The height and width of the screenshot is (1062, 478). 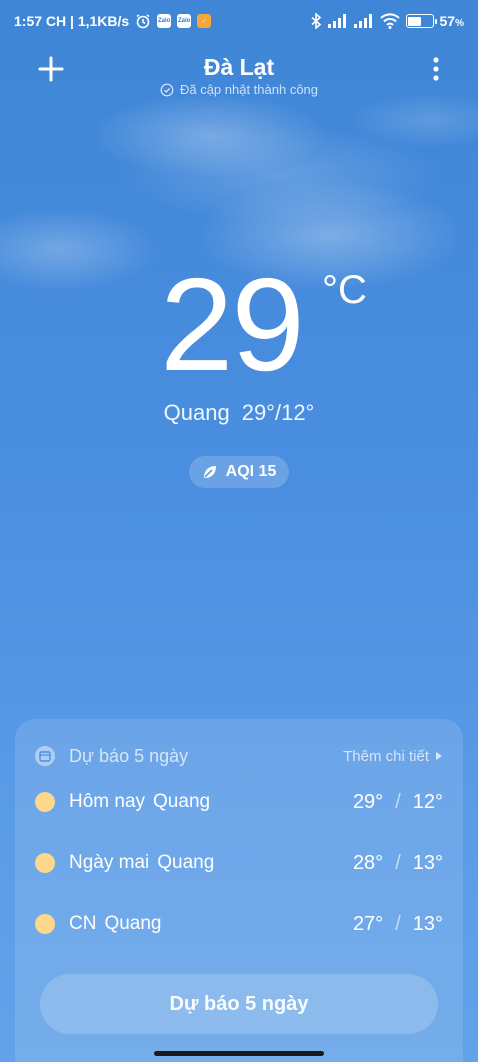 I want to click on caret-right-icon, so click(x=439, y=756).